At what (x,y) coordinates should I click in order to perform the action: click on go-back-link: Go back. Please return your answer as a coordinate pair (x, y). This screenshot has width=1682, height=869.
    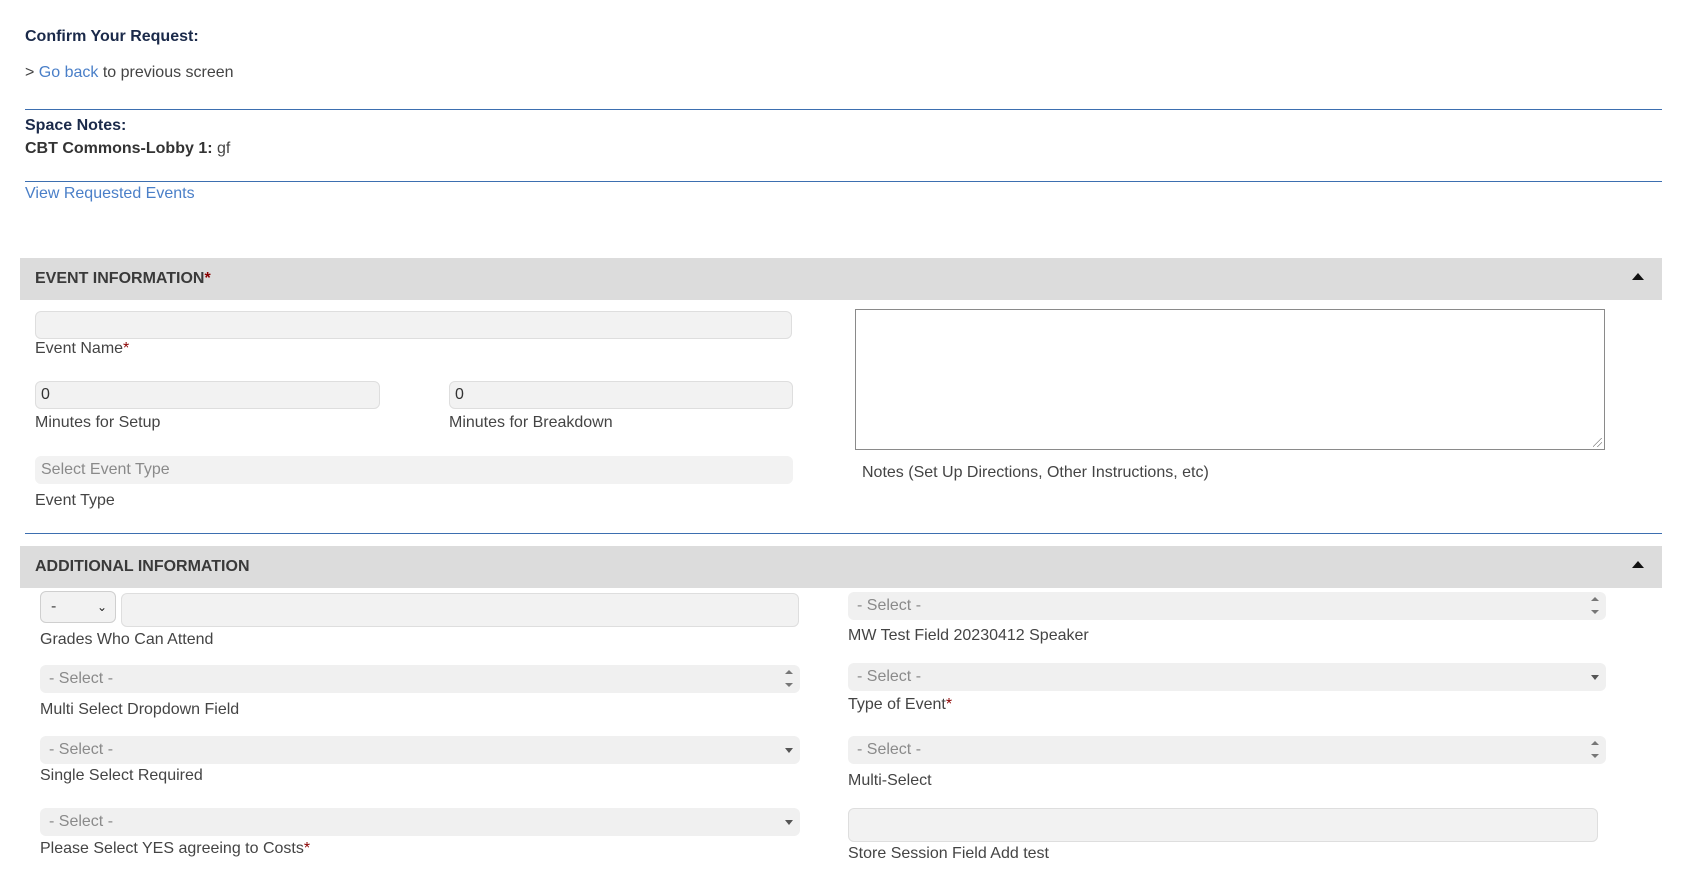
    Looking at the image, I should click on (69, 72).